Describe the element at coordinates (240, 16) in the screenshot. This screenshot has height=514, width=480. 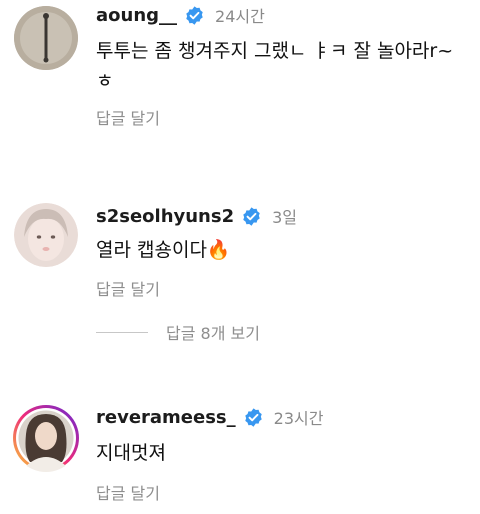
I see `comment-time: 24시간` at that location.